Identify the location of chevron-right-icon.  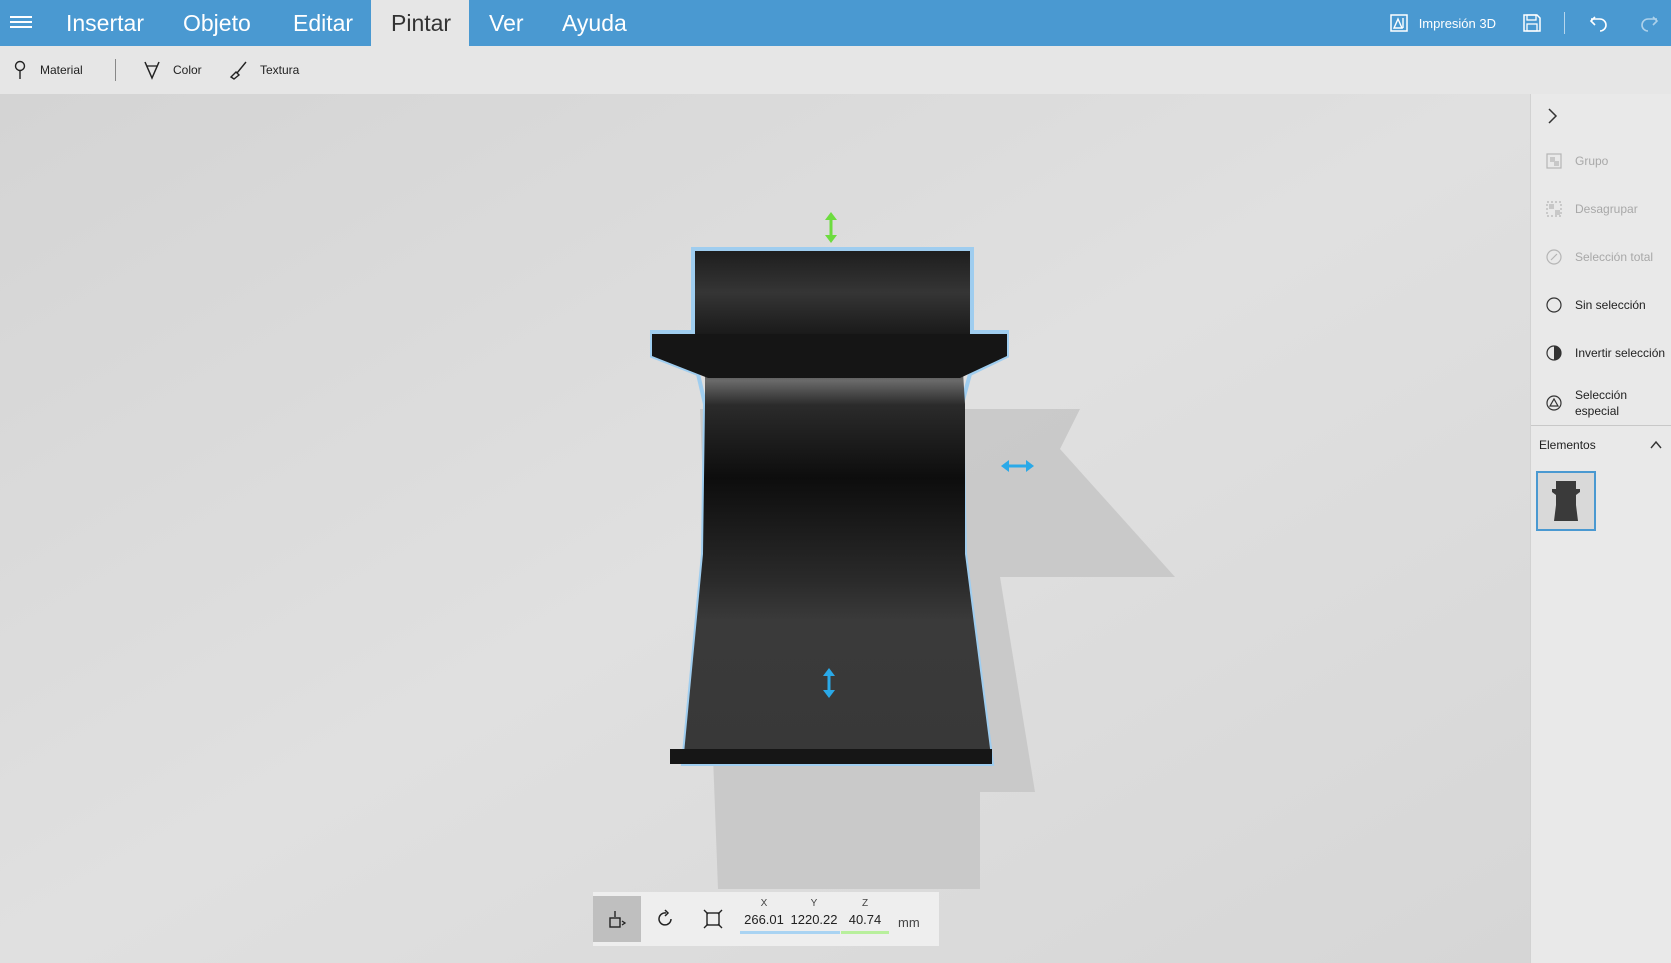
(1553, 116).